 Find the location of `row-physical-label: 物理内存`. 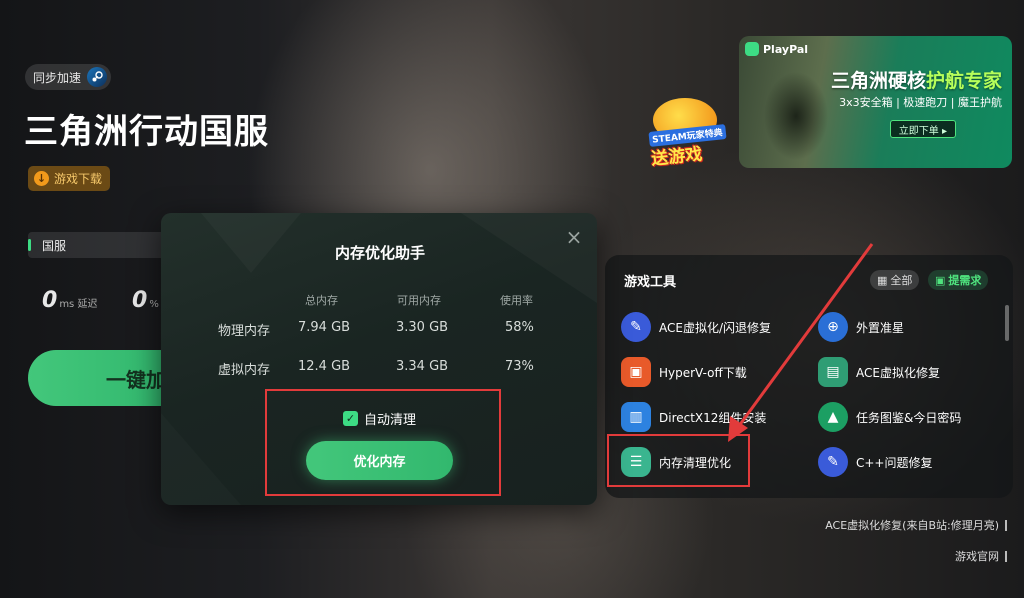

row-physical-label: 物理内存 is located at coordinates (244, 331).